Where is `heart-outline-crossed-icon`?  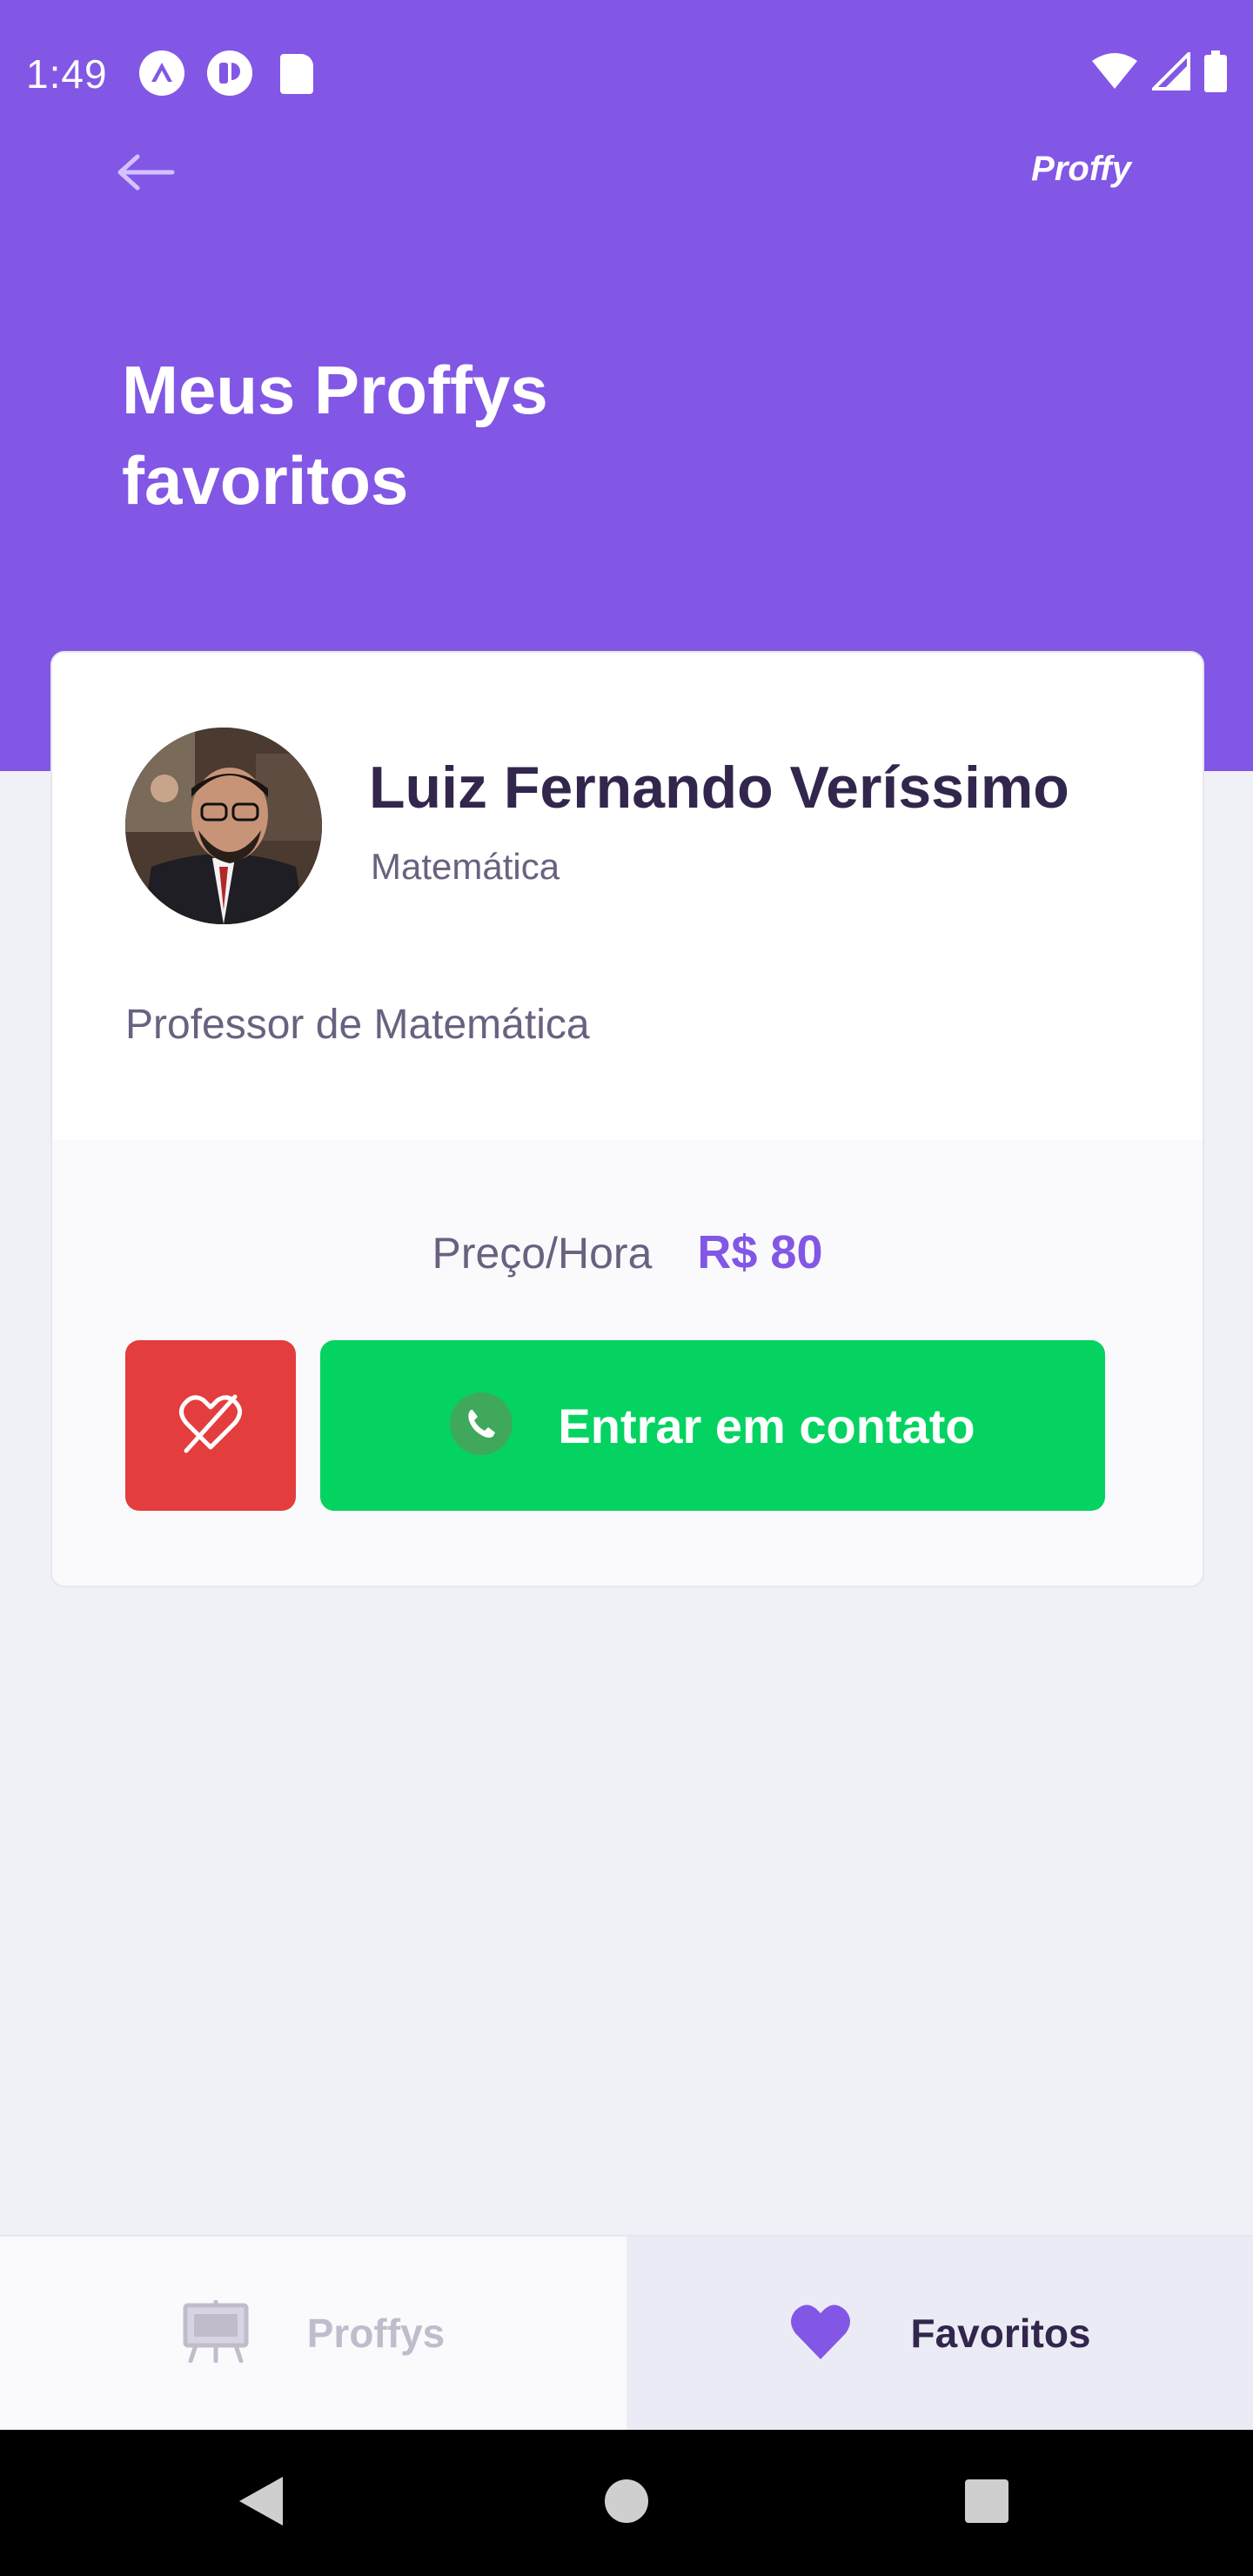 heart-outline-crossed-icon is located at coordinates (211, 1426).